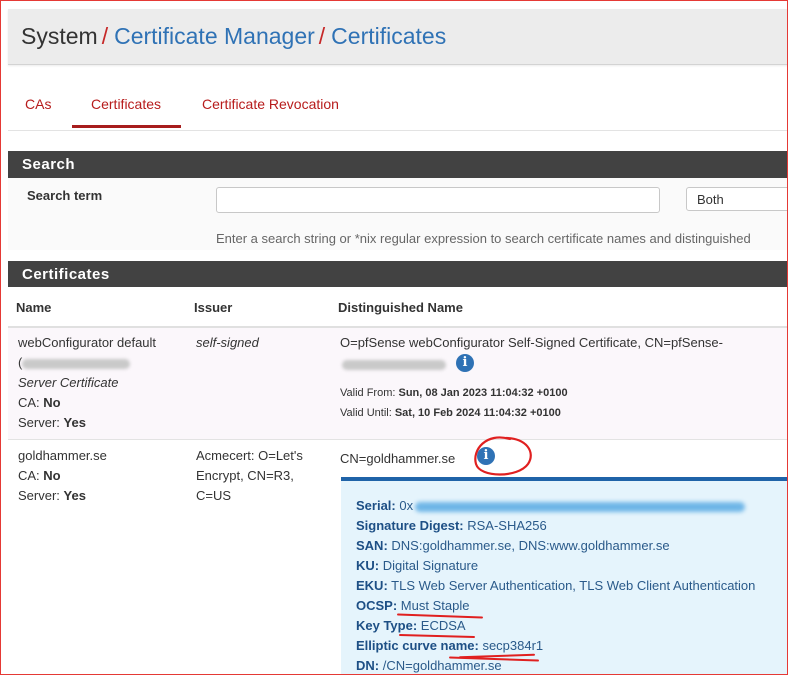 The height and width of the screenshot is (677, 790). Describe the element at coordinates (366, 413) in the screenshot. I see `valid-until-label: Valid Until:` at that location.